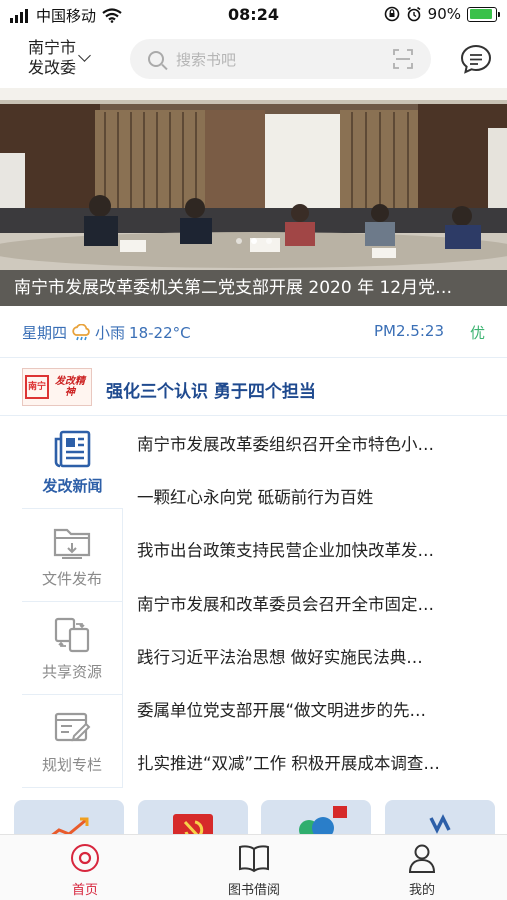 This screenshot has height=900, width=507. What do you see at coordinates (71, 764) in the screenshot?
I see `nav-label: 规划专栏` at bounding box center [71, 764].